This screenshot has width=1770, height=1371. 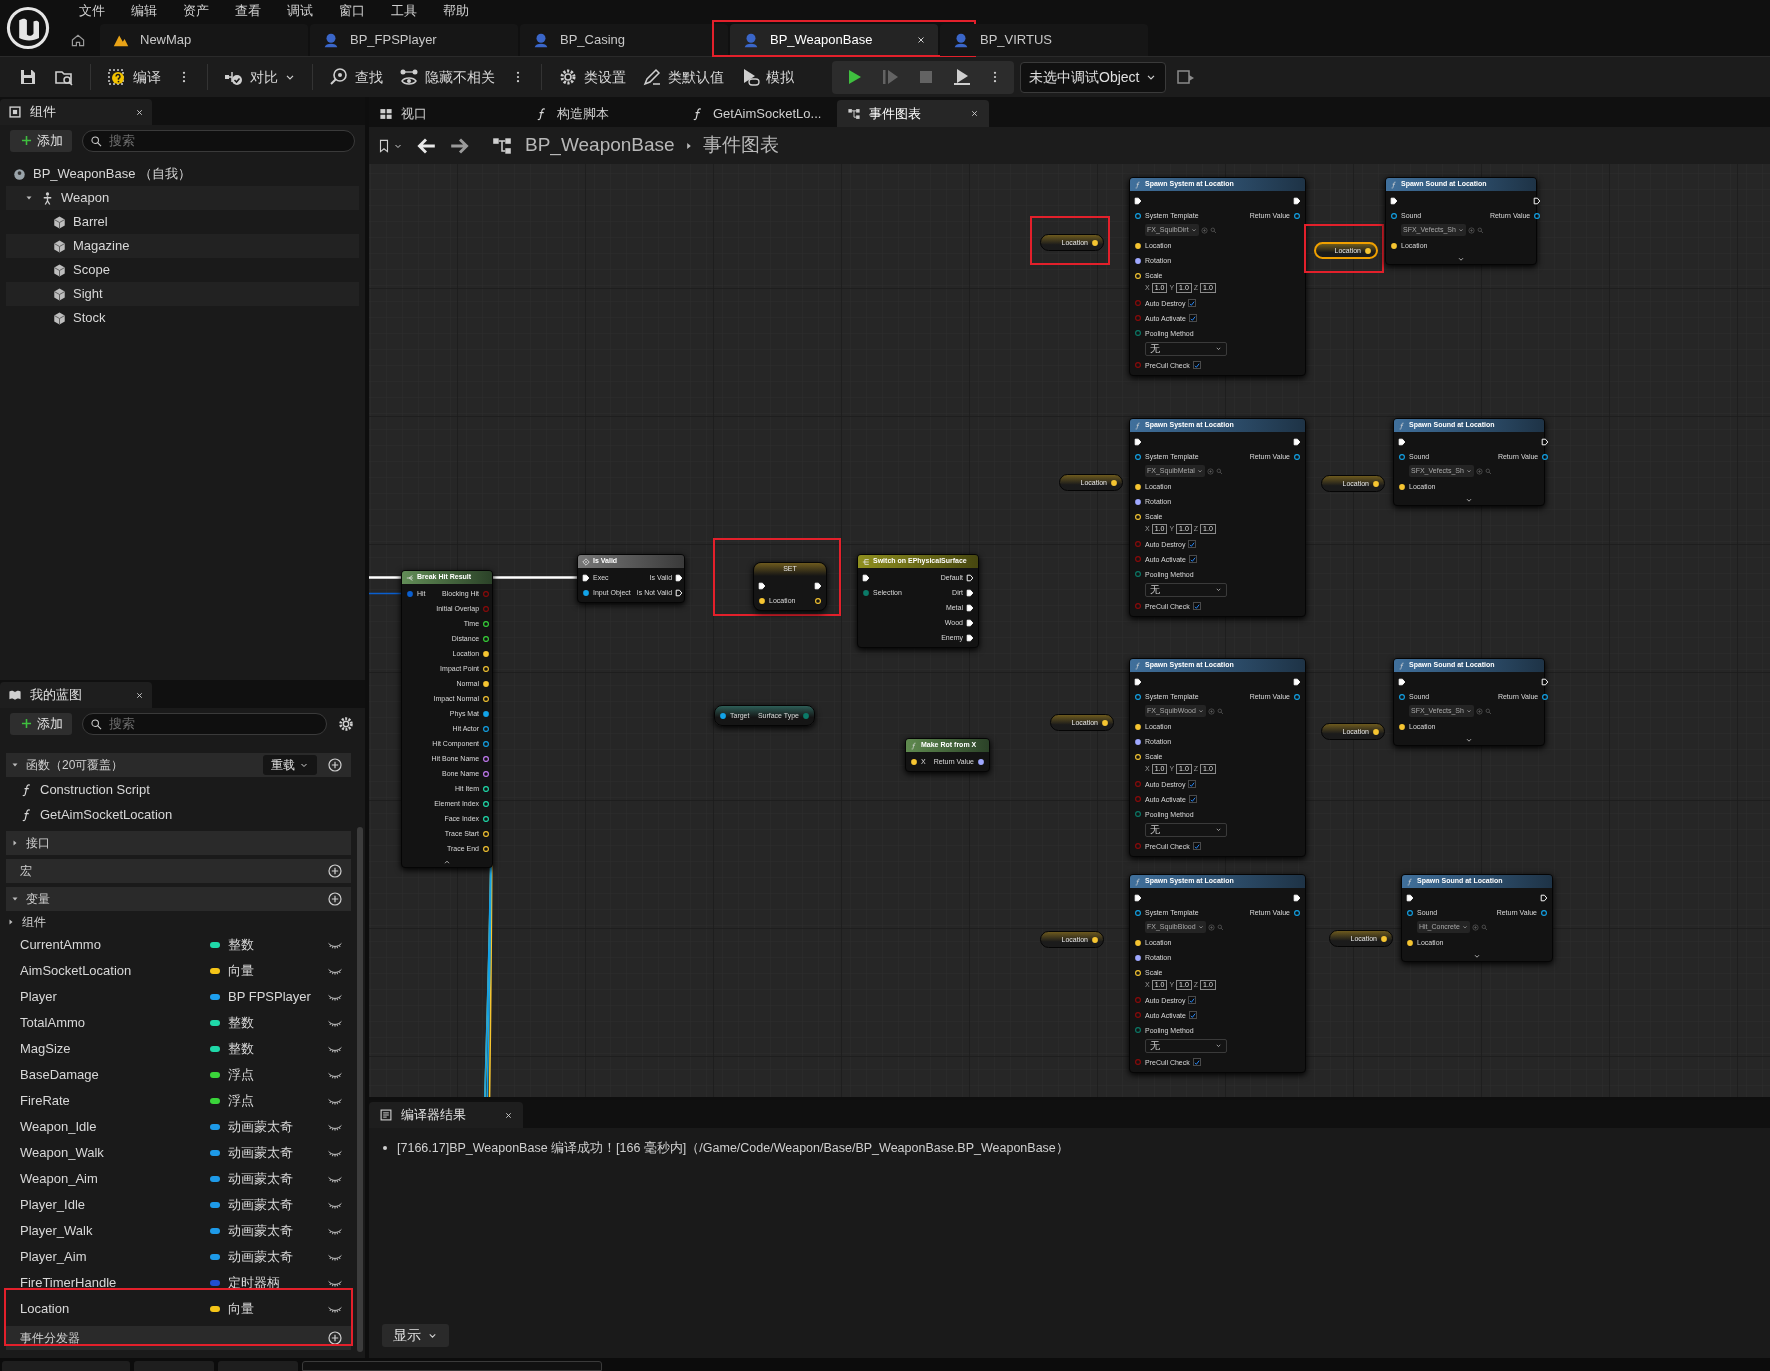 I want to click on graph-tab: 视口, so click(x=445, y=113).